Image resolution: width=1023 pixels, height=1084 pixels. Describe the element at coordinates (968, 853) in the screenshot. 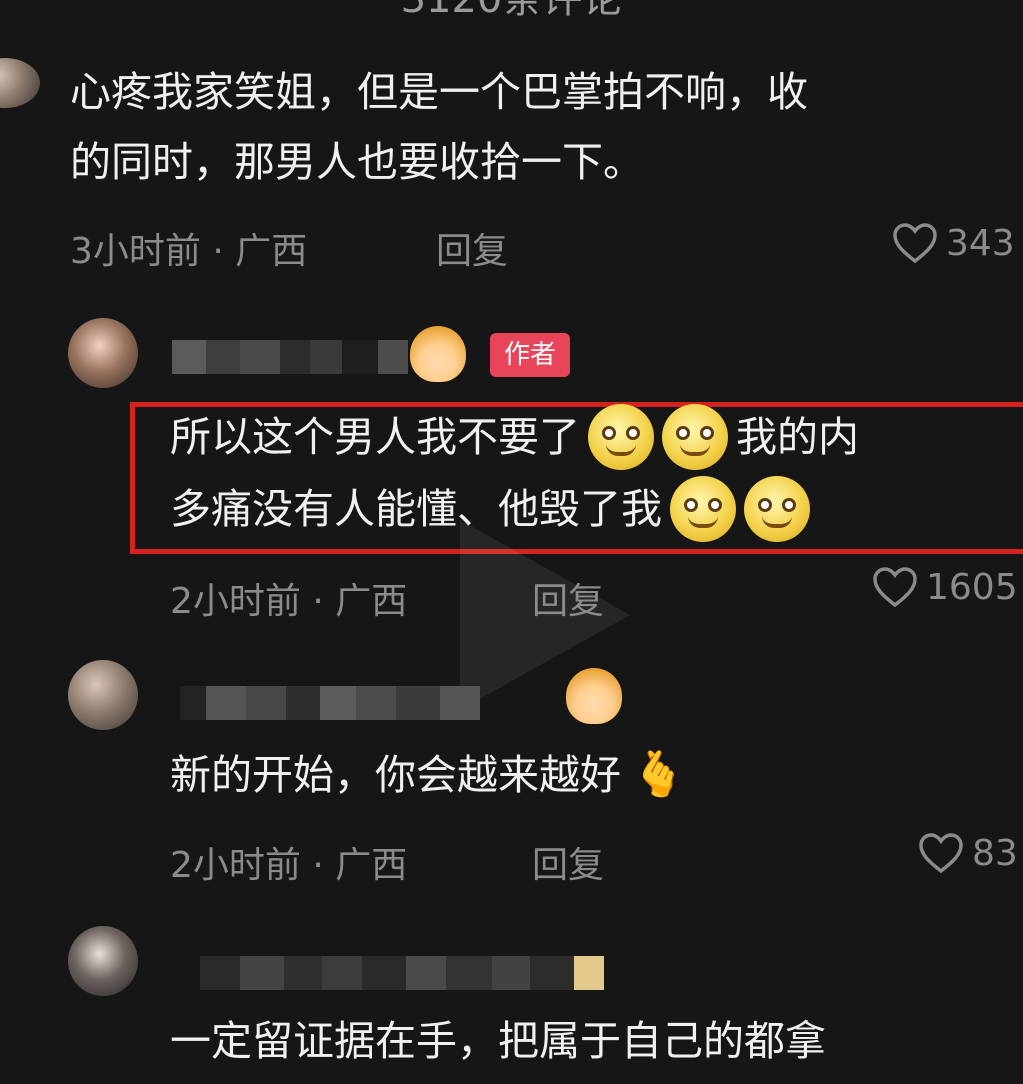

I see `like-button: 83` at that location.